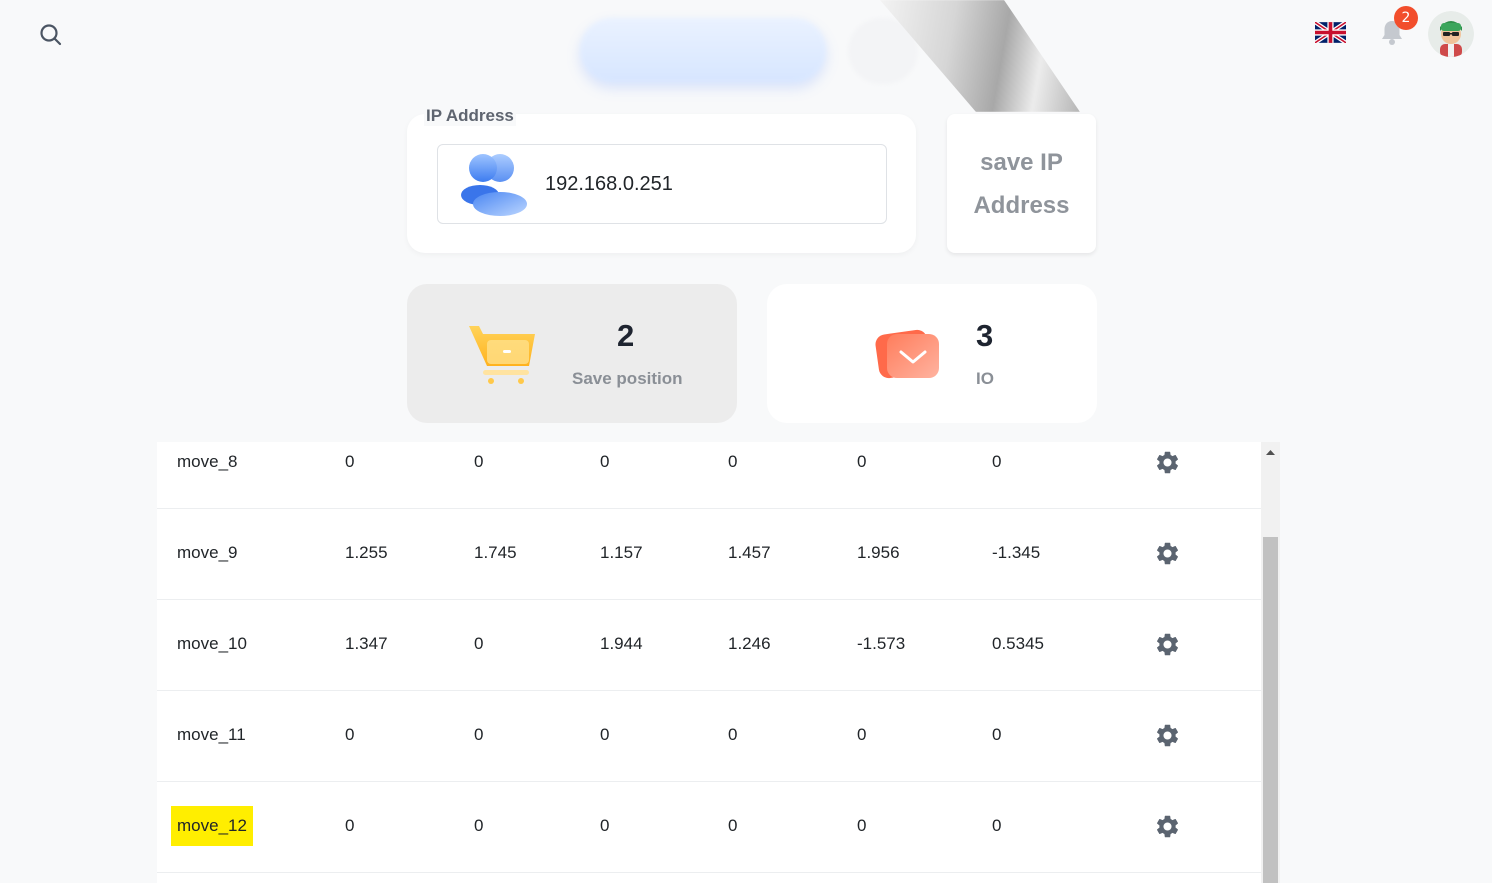  Describe the element at coordinates (212, 826) in the screenshot. I see `row-name-highlighted: move_12` at that location.